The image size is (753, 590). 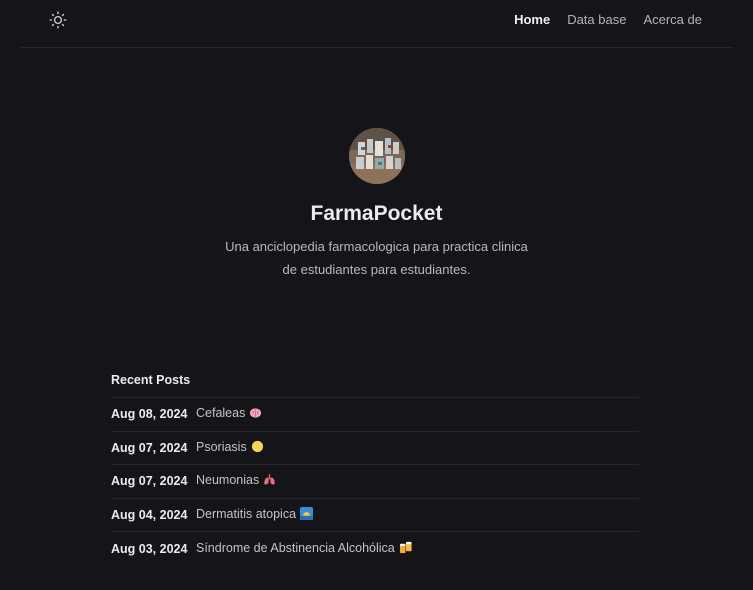 What do you see at coordinates (376, 213) in the screenshot?
I see `site-title: FarmaPocket` at bounding box center [376, 213].